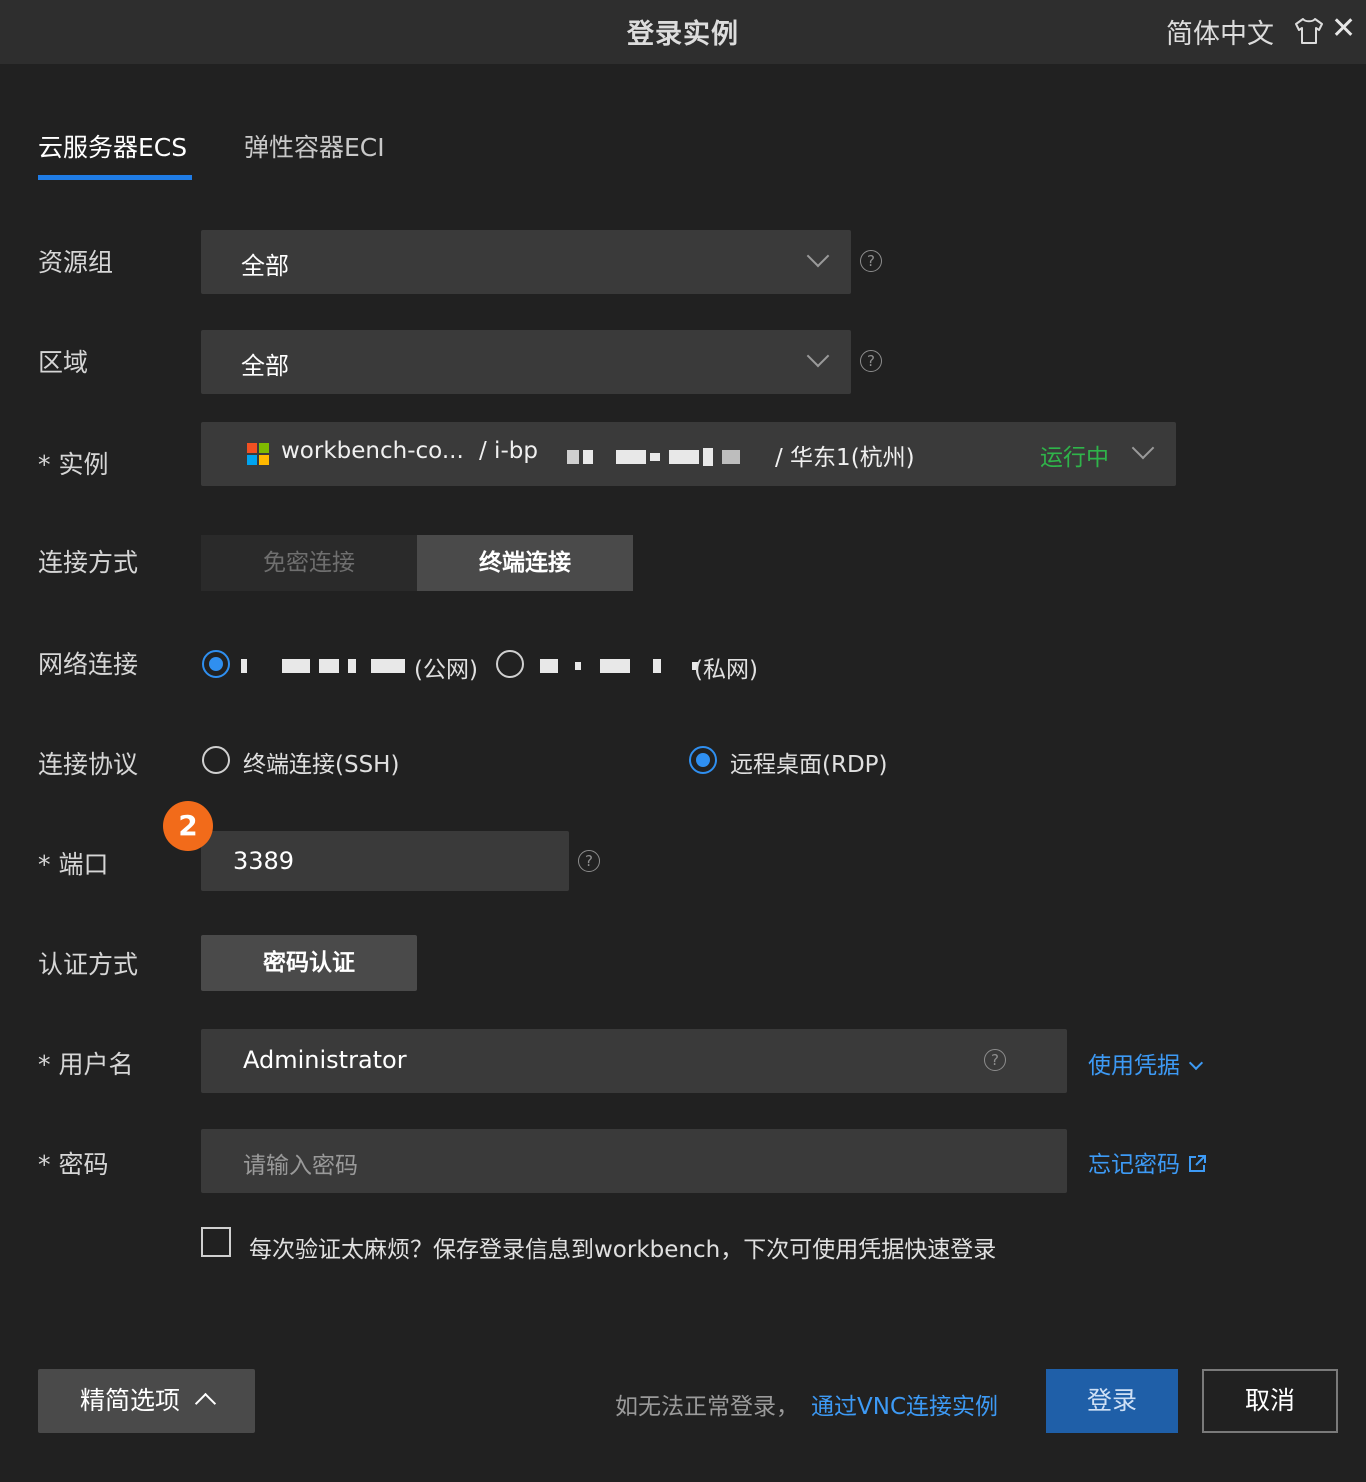  Describe the element at coordinates (1270, 1401) in the screenshot. I see `cancel-button: 取消` at that location.